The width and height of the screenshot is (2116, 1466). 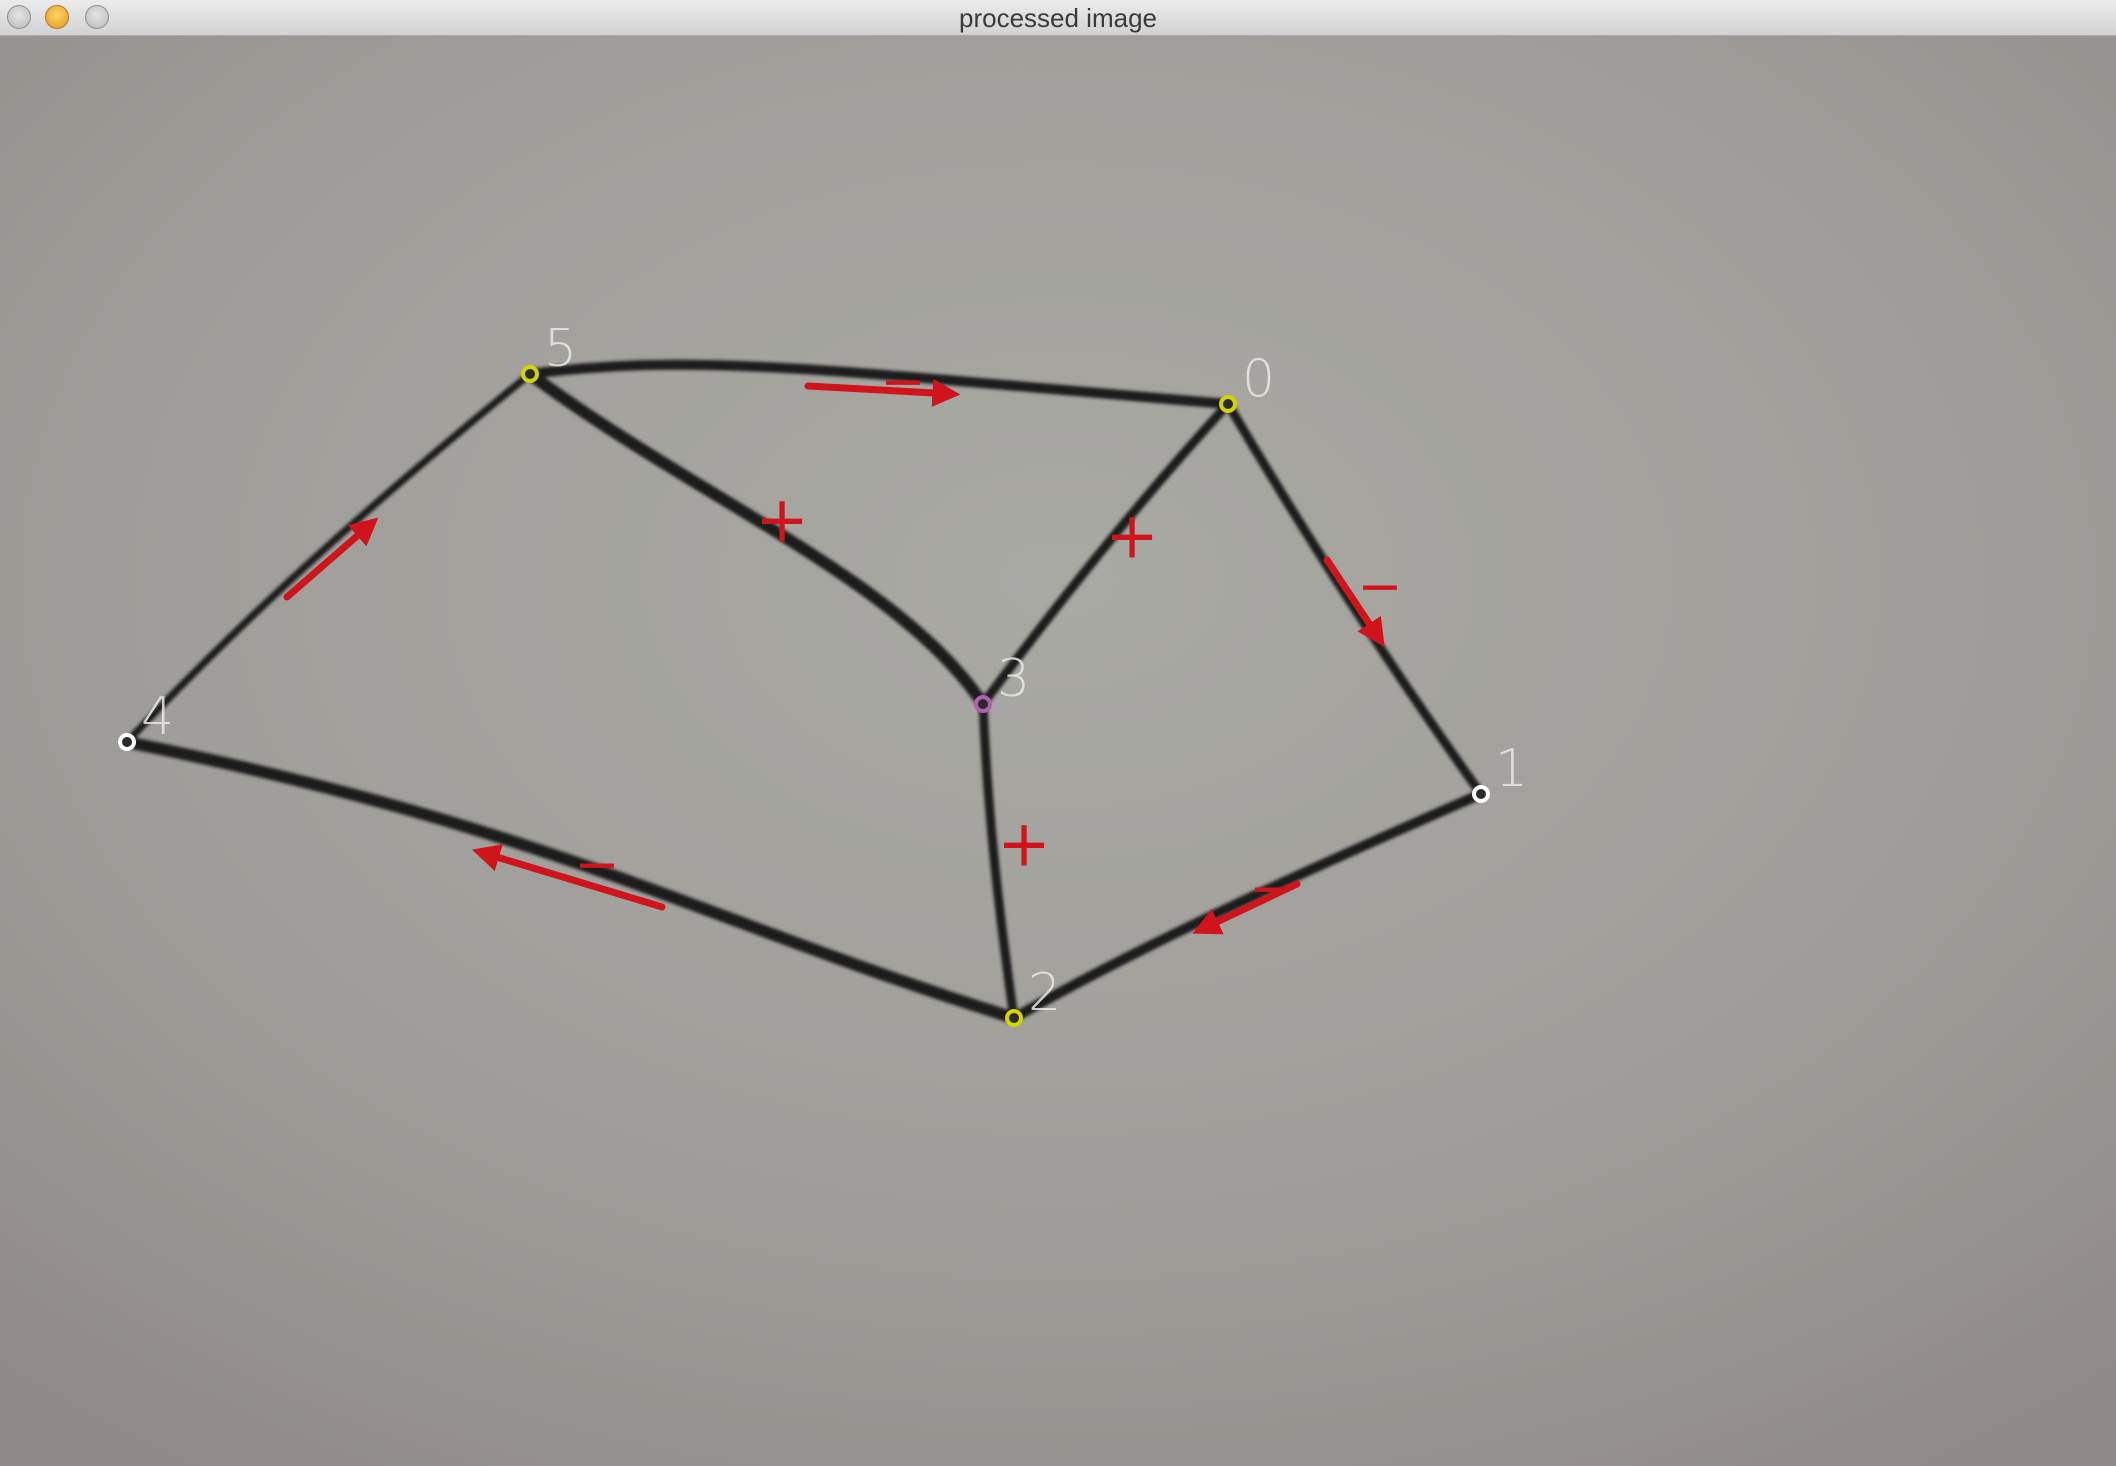 I want to click on node-label-1: 1, so click(x=1511, y=769).